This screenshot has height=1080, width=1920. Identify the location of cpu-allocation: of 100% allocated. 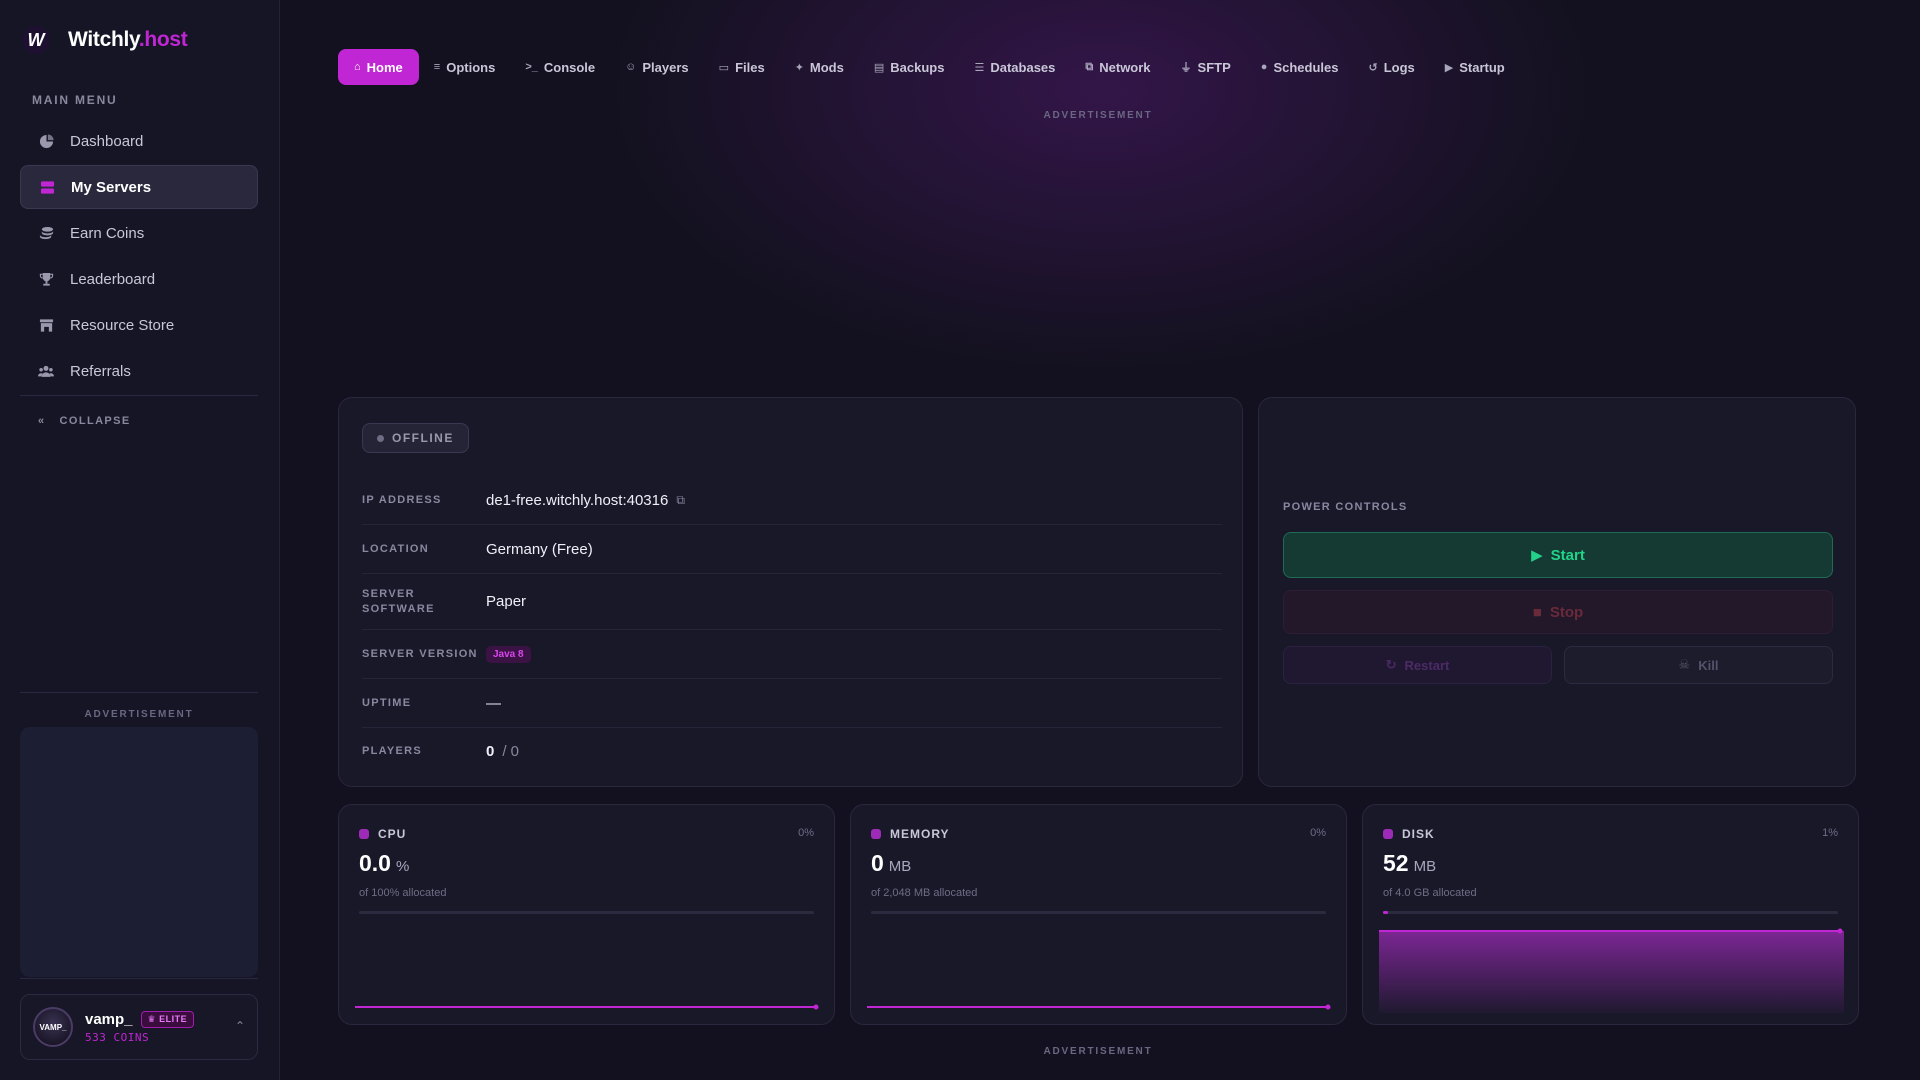
(403, 893).